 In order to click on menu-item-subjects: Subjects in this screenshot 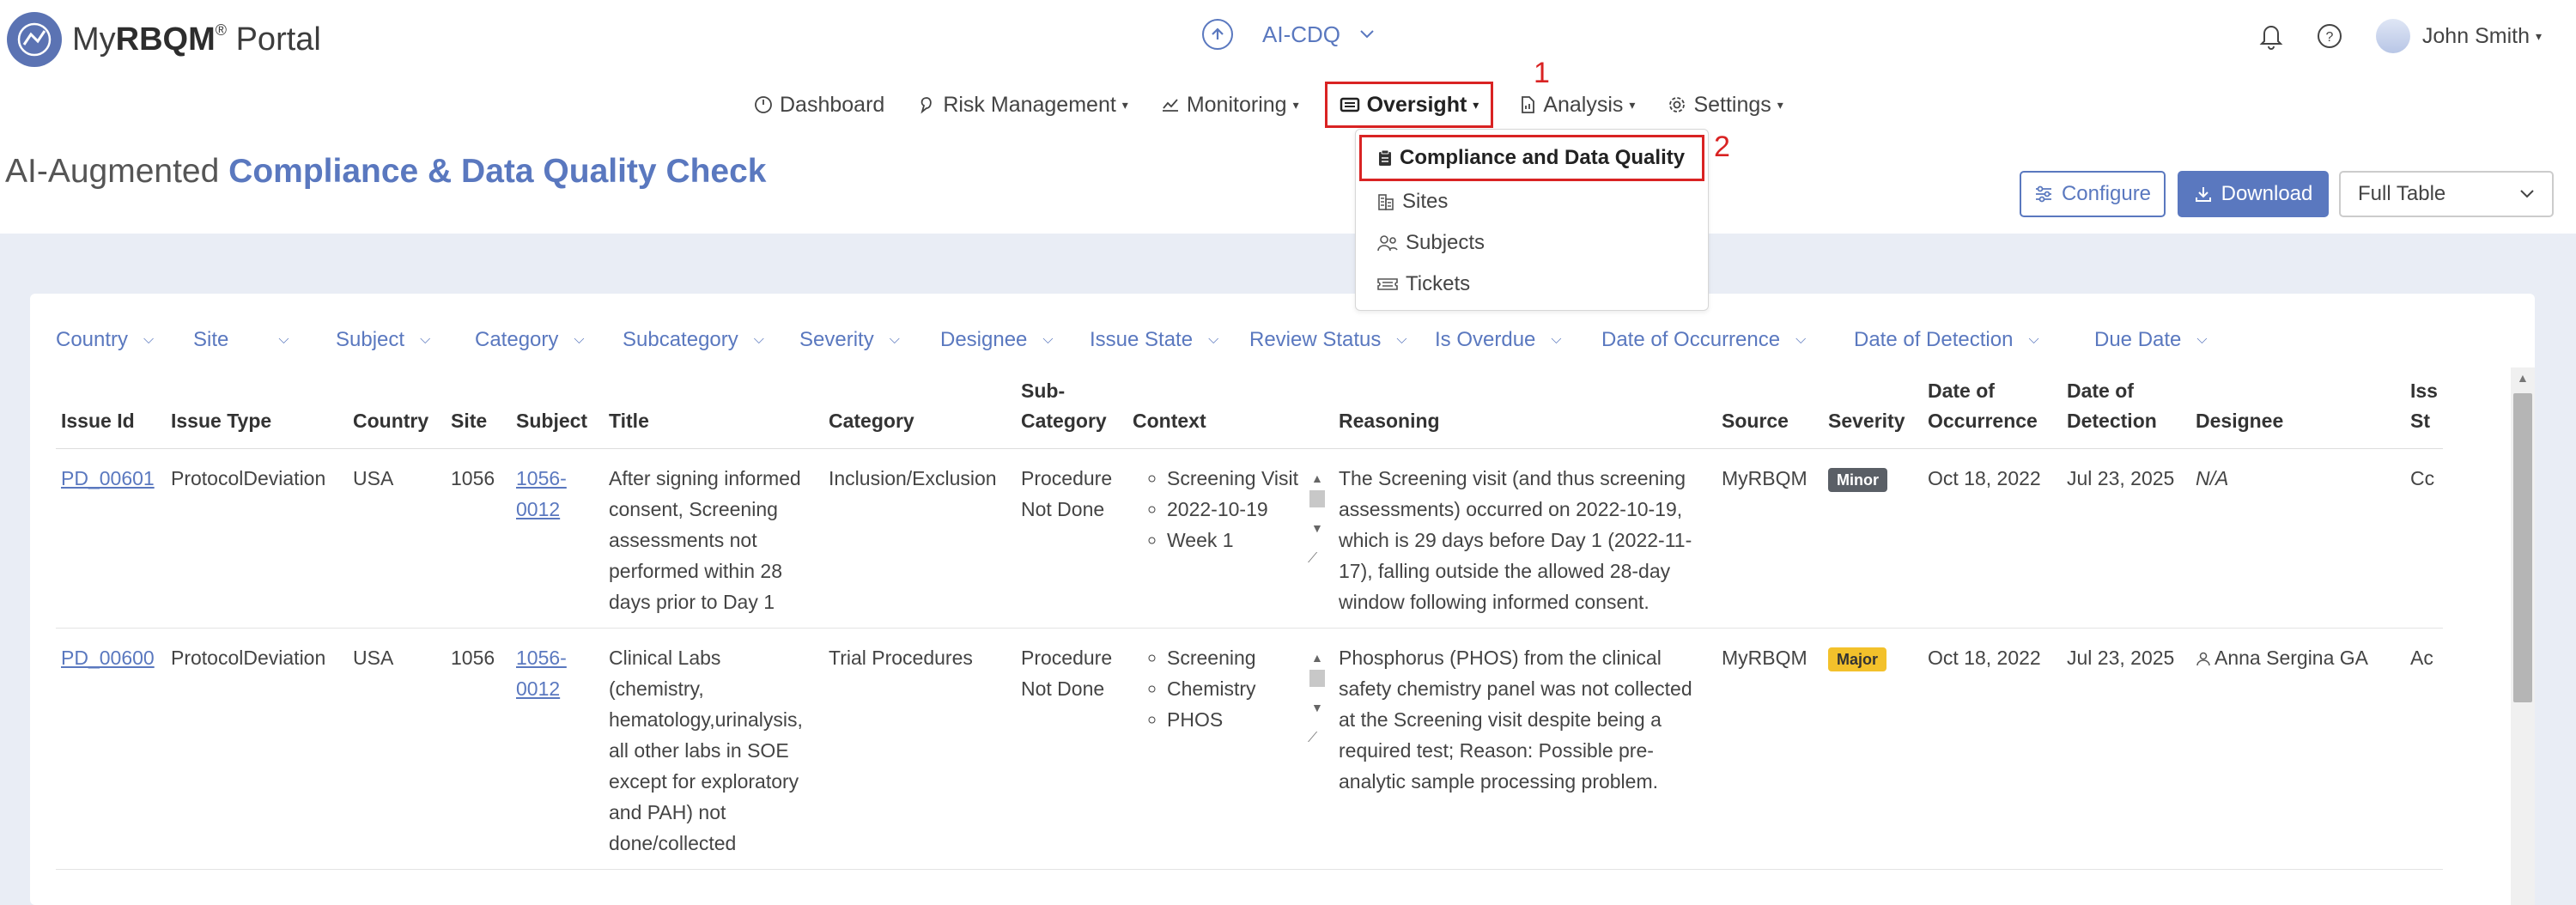, I will do `click(1532, 243)`.